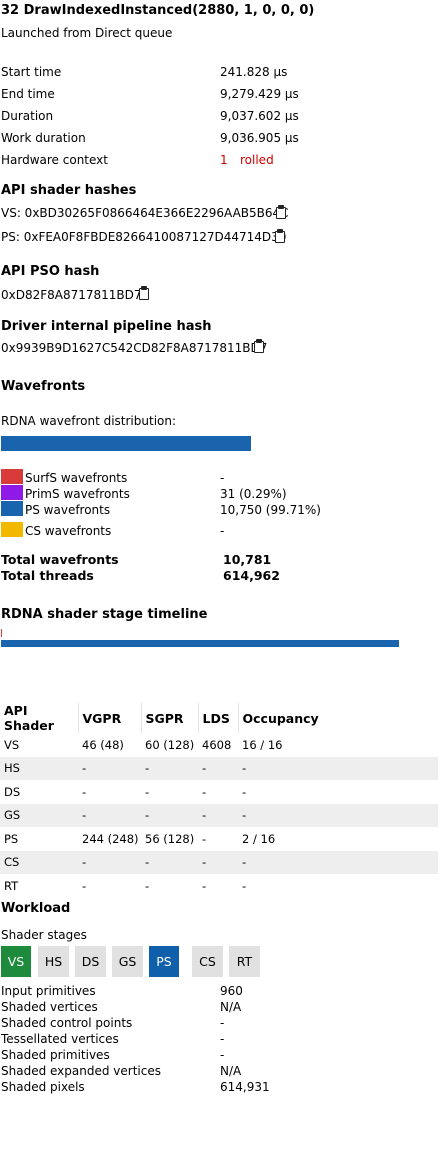  What do you see at coordinates (11, 885) in the screenshot?
I see `cell: RT` at bounding box center [11, 885].